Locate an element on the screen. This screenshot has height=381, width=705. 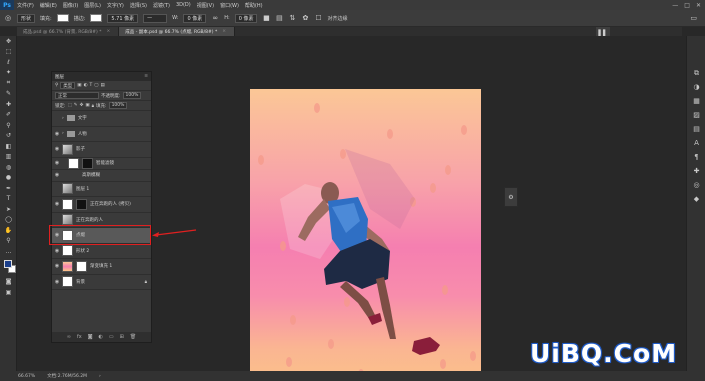
minimize-button: — is located at coordinates (675, 5).